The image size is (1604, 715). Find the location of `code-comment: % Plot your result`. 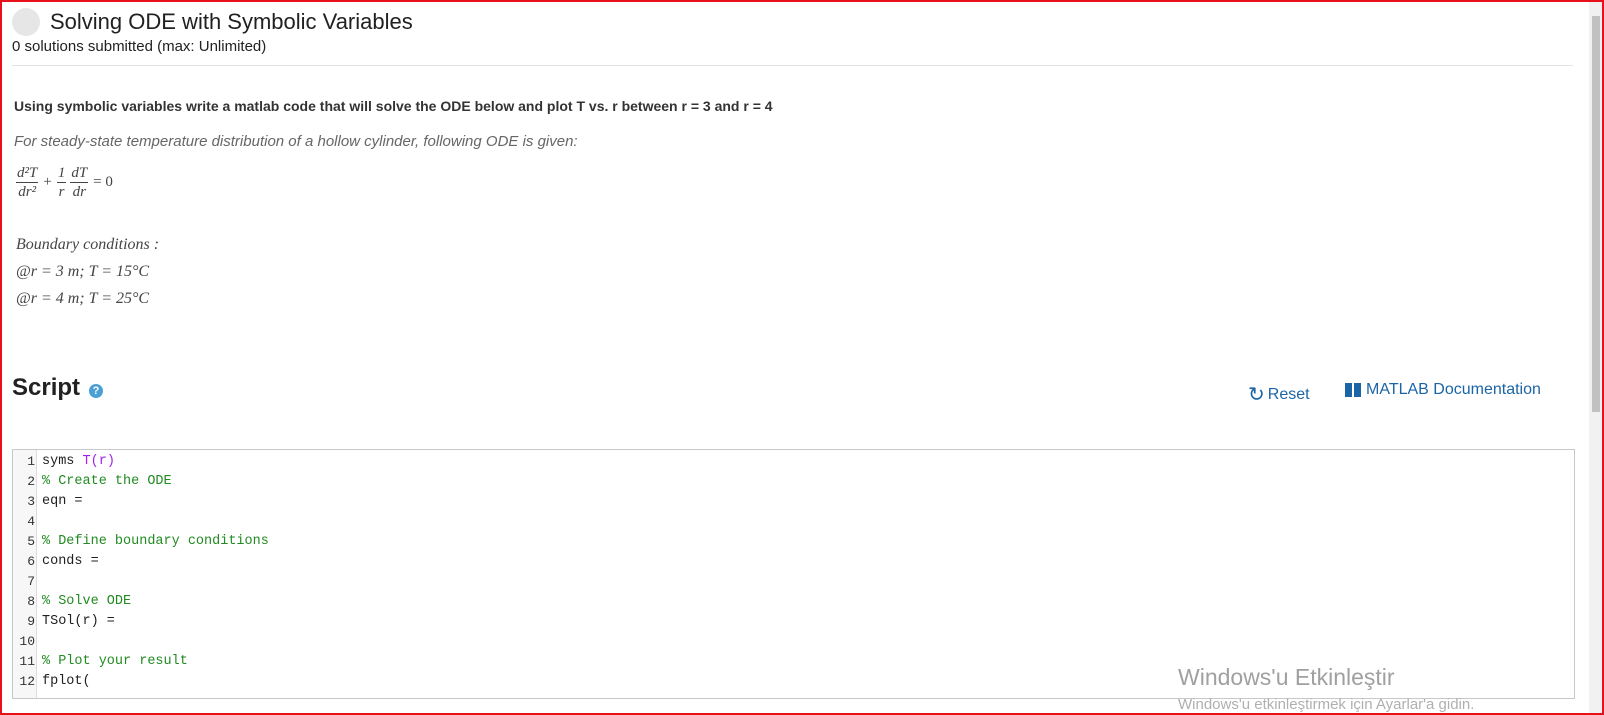

code-comment: % Plot your result is located at coordinates (115, 661).